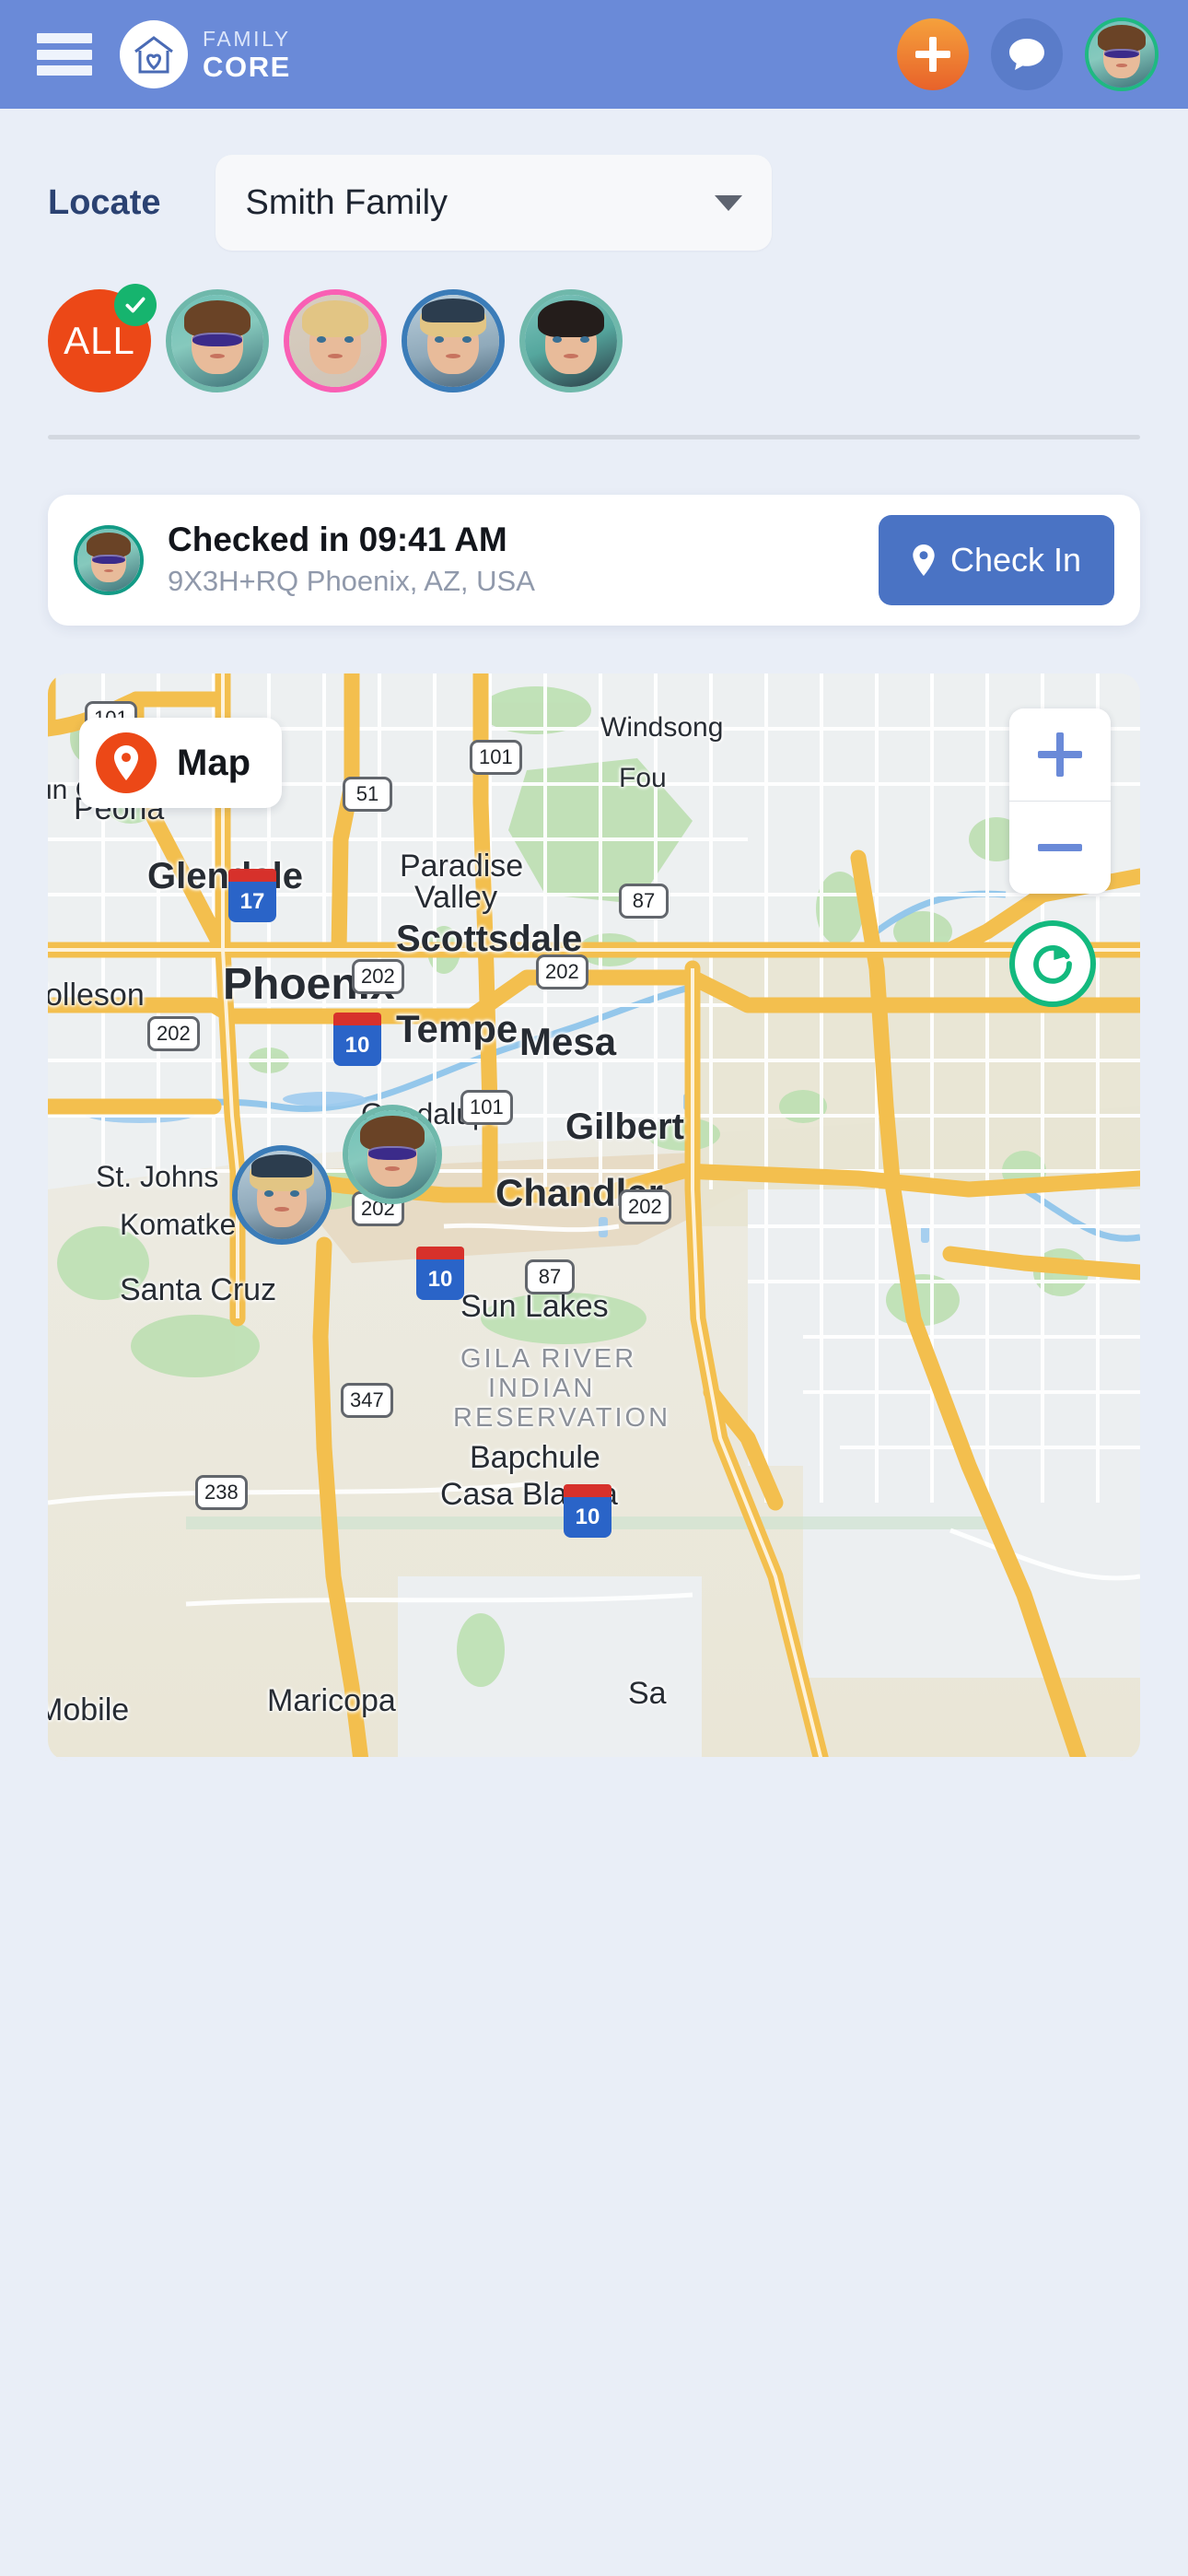  Describe the element at coordinates (1016, 560) in the screenshot. I see `check-in-button-label: Check In` at that location.